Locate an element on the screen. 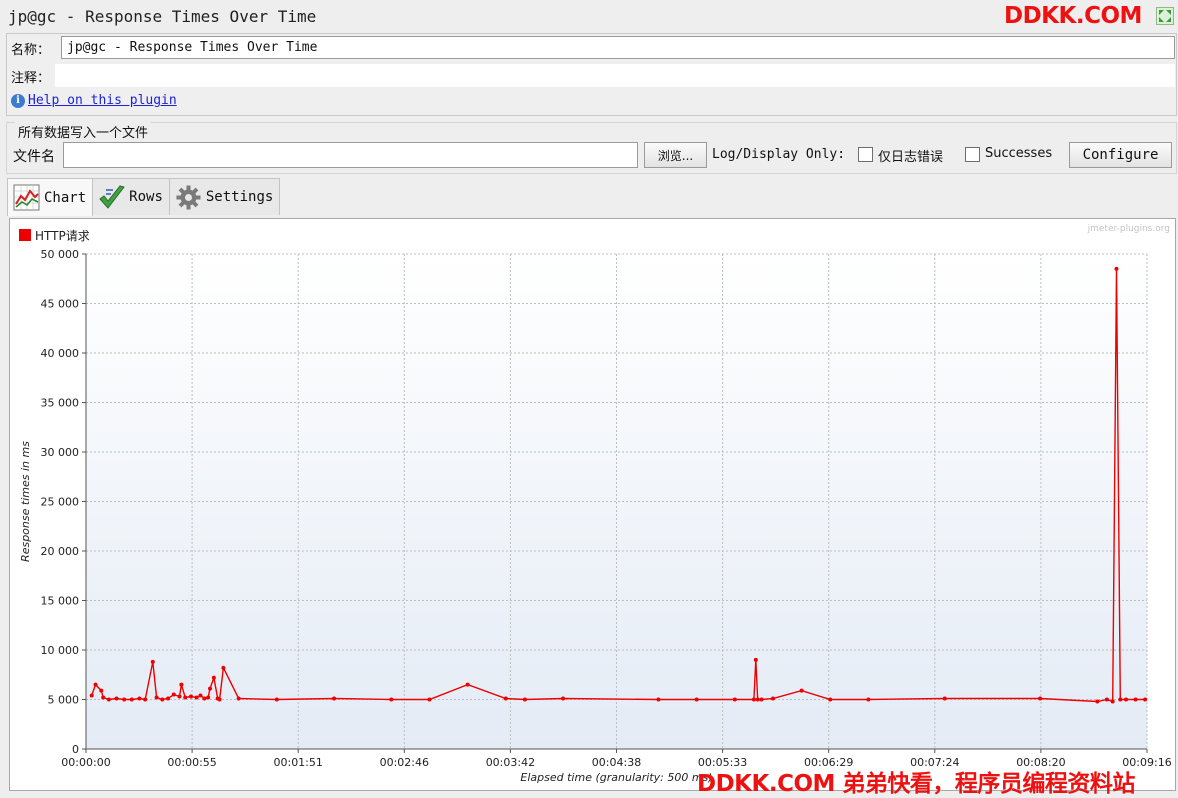 This screenshot has height=798, width=1178. y-tick-label: 15 000 is located at coordinates (60, 601).